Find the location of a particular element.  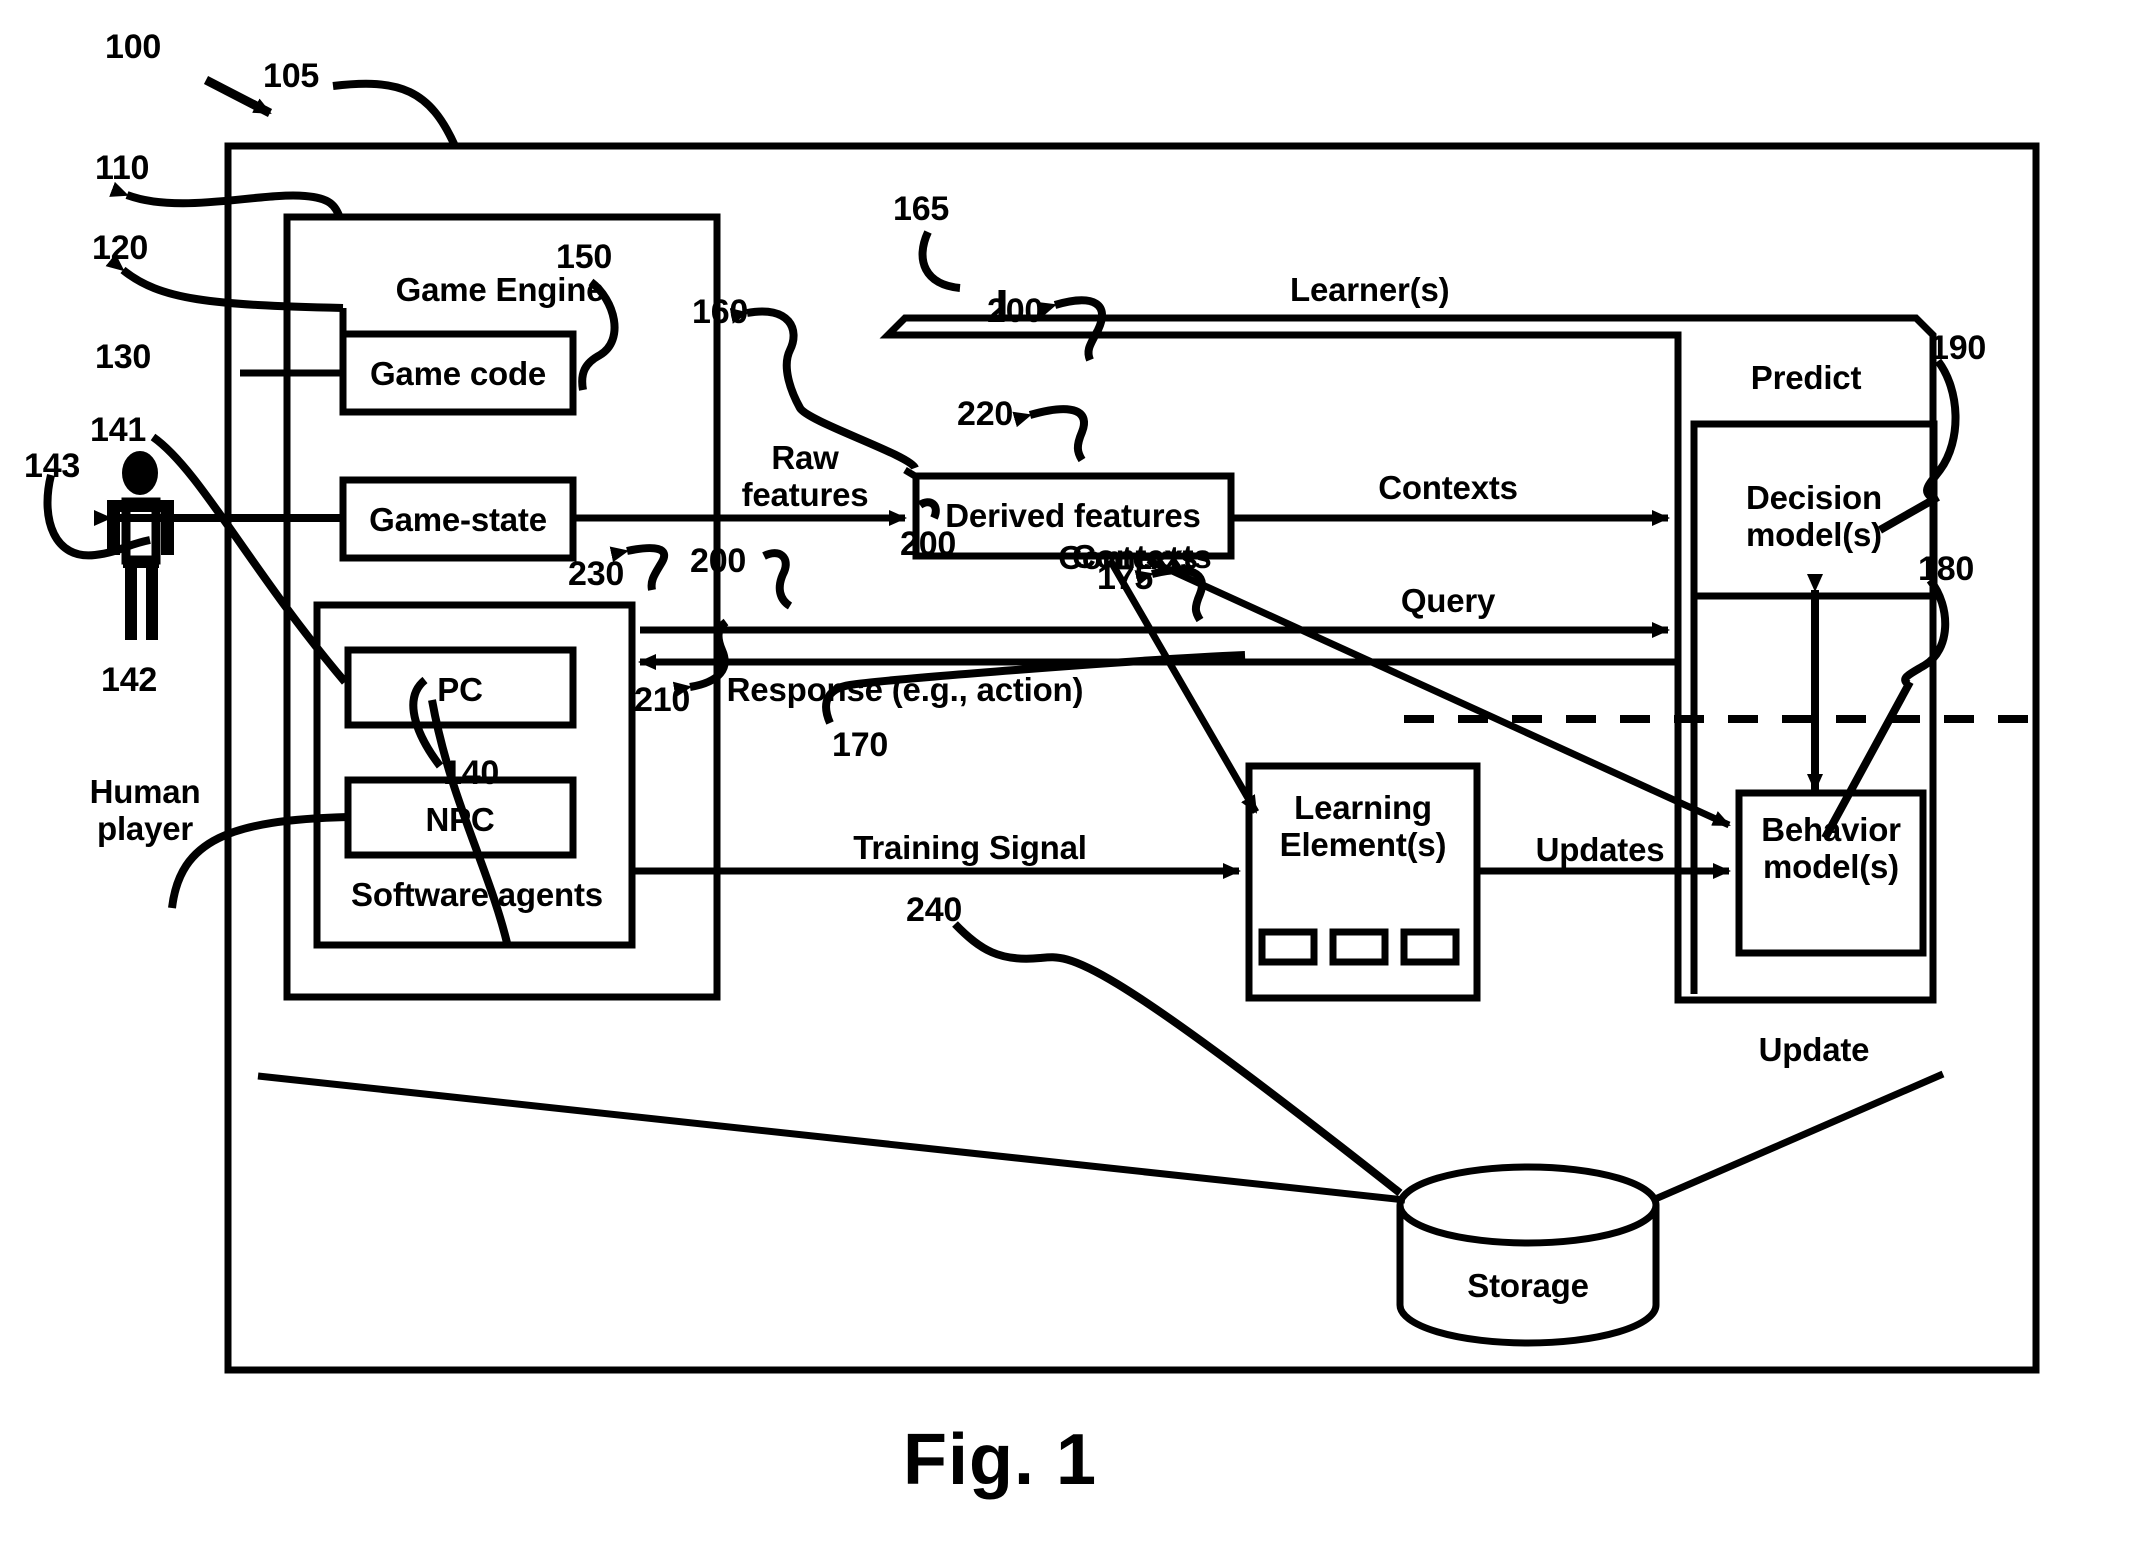

reference-numeral-150: 150 is located at coordinates (584, 257).